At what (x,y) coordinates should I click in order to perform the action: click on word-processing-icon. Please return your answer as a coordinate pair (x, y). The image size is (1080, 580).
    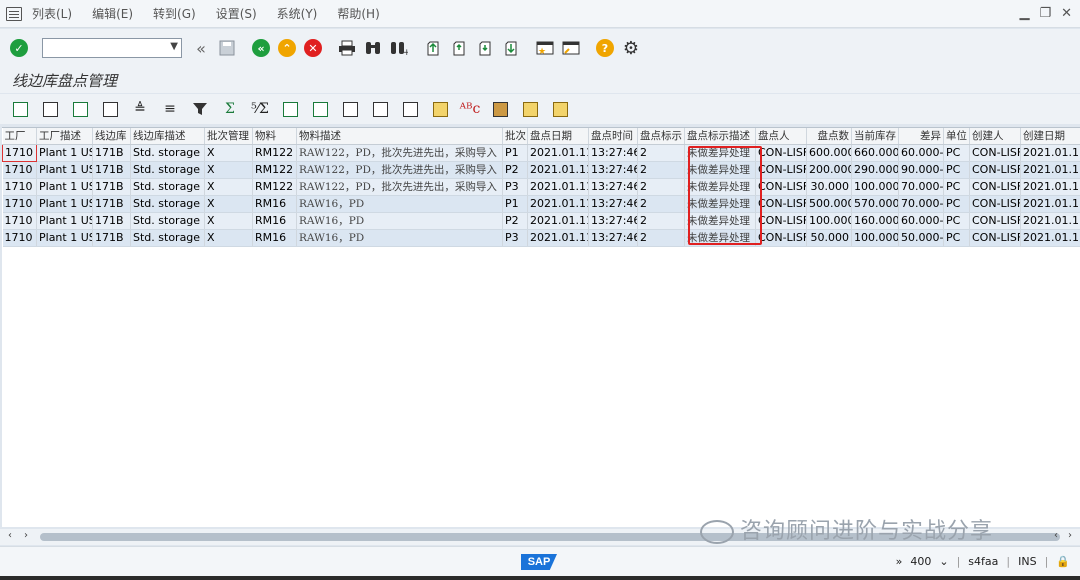
    Looking at the image, I should click on (380, 109).